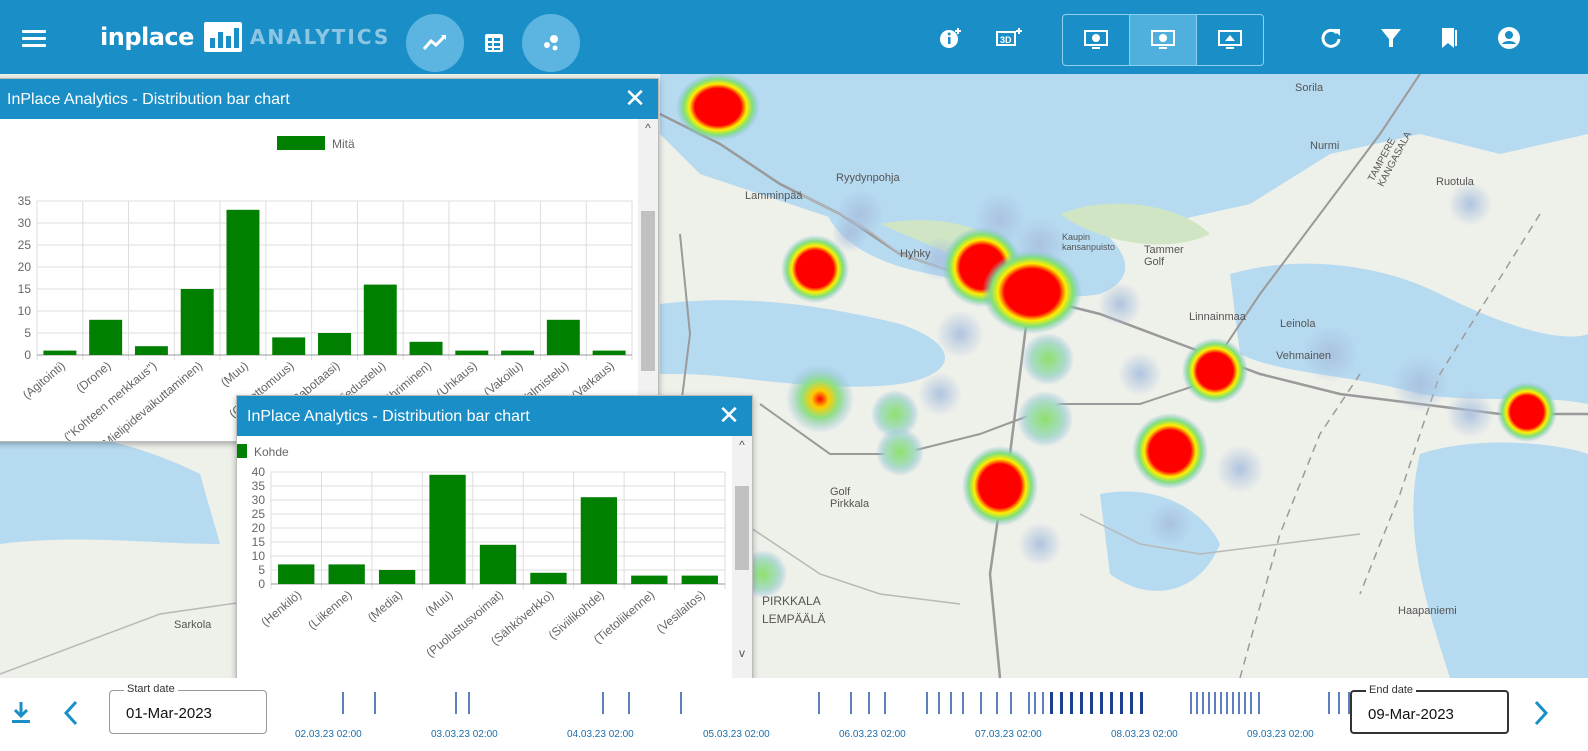 This screenshot has width=1588, height=751. I want to click on x-tick-label: (Muu), so click(234, 374).